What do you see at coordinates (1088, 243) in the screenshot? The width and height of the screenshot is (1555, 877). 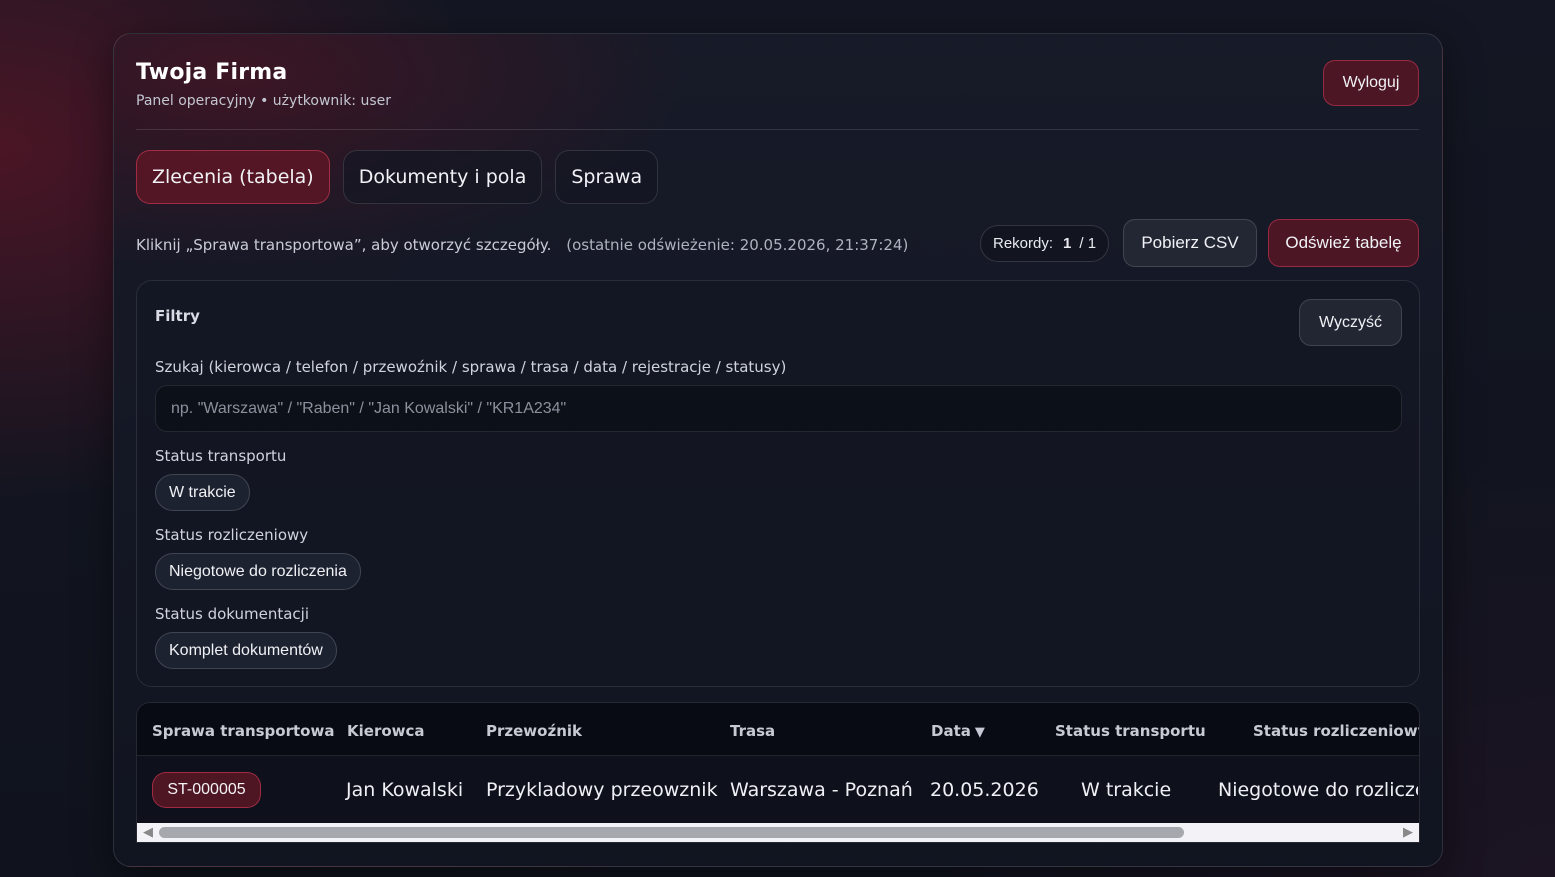 I see `records-total: / 1` at bounding box center [1088, 243].